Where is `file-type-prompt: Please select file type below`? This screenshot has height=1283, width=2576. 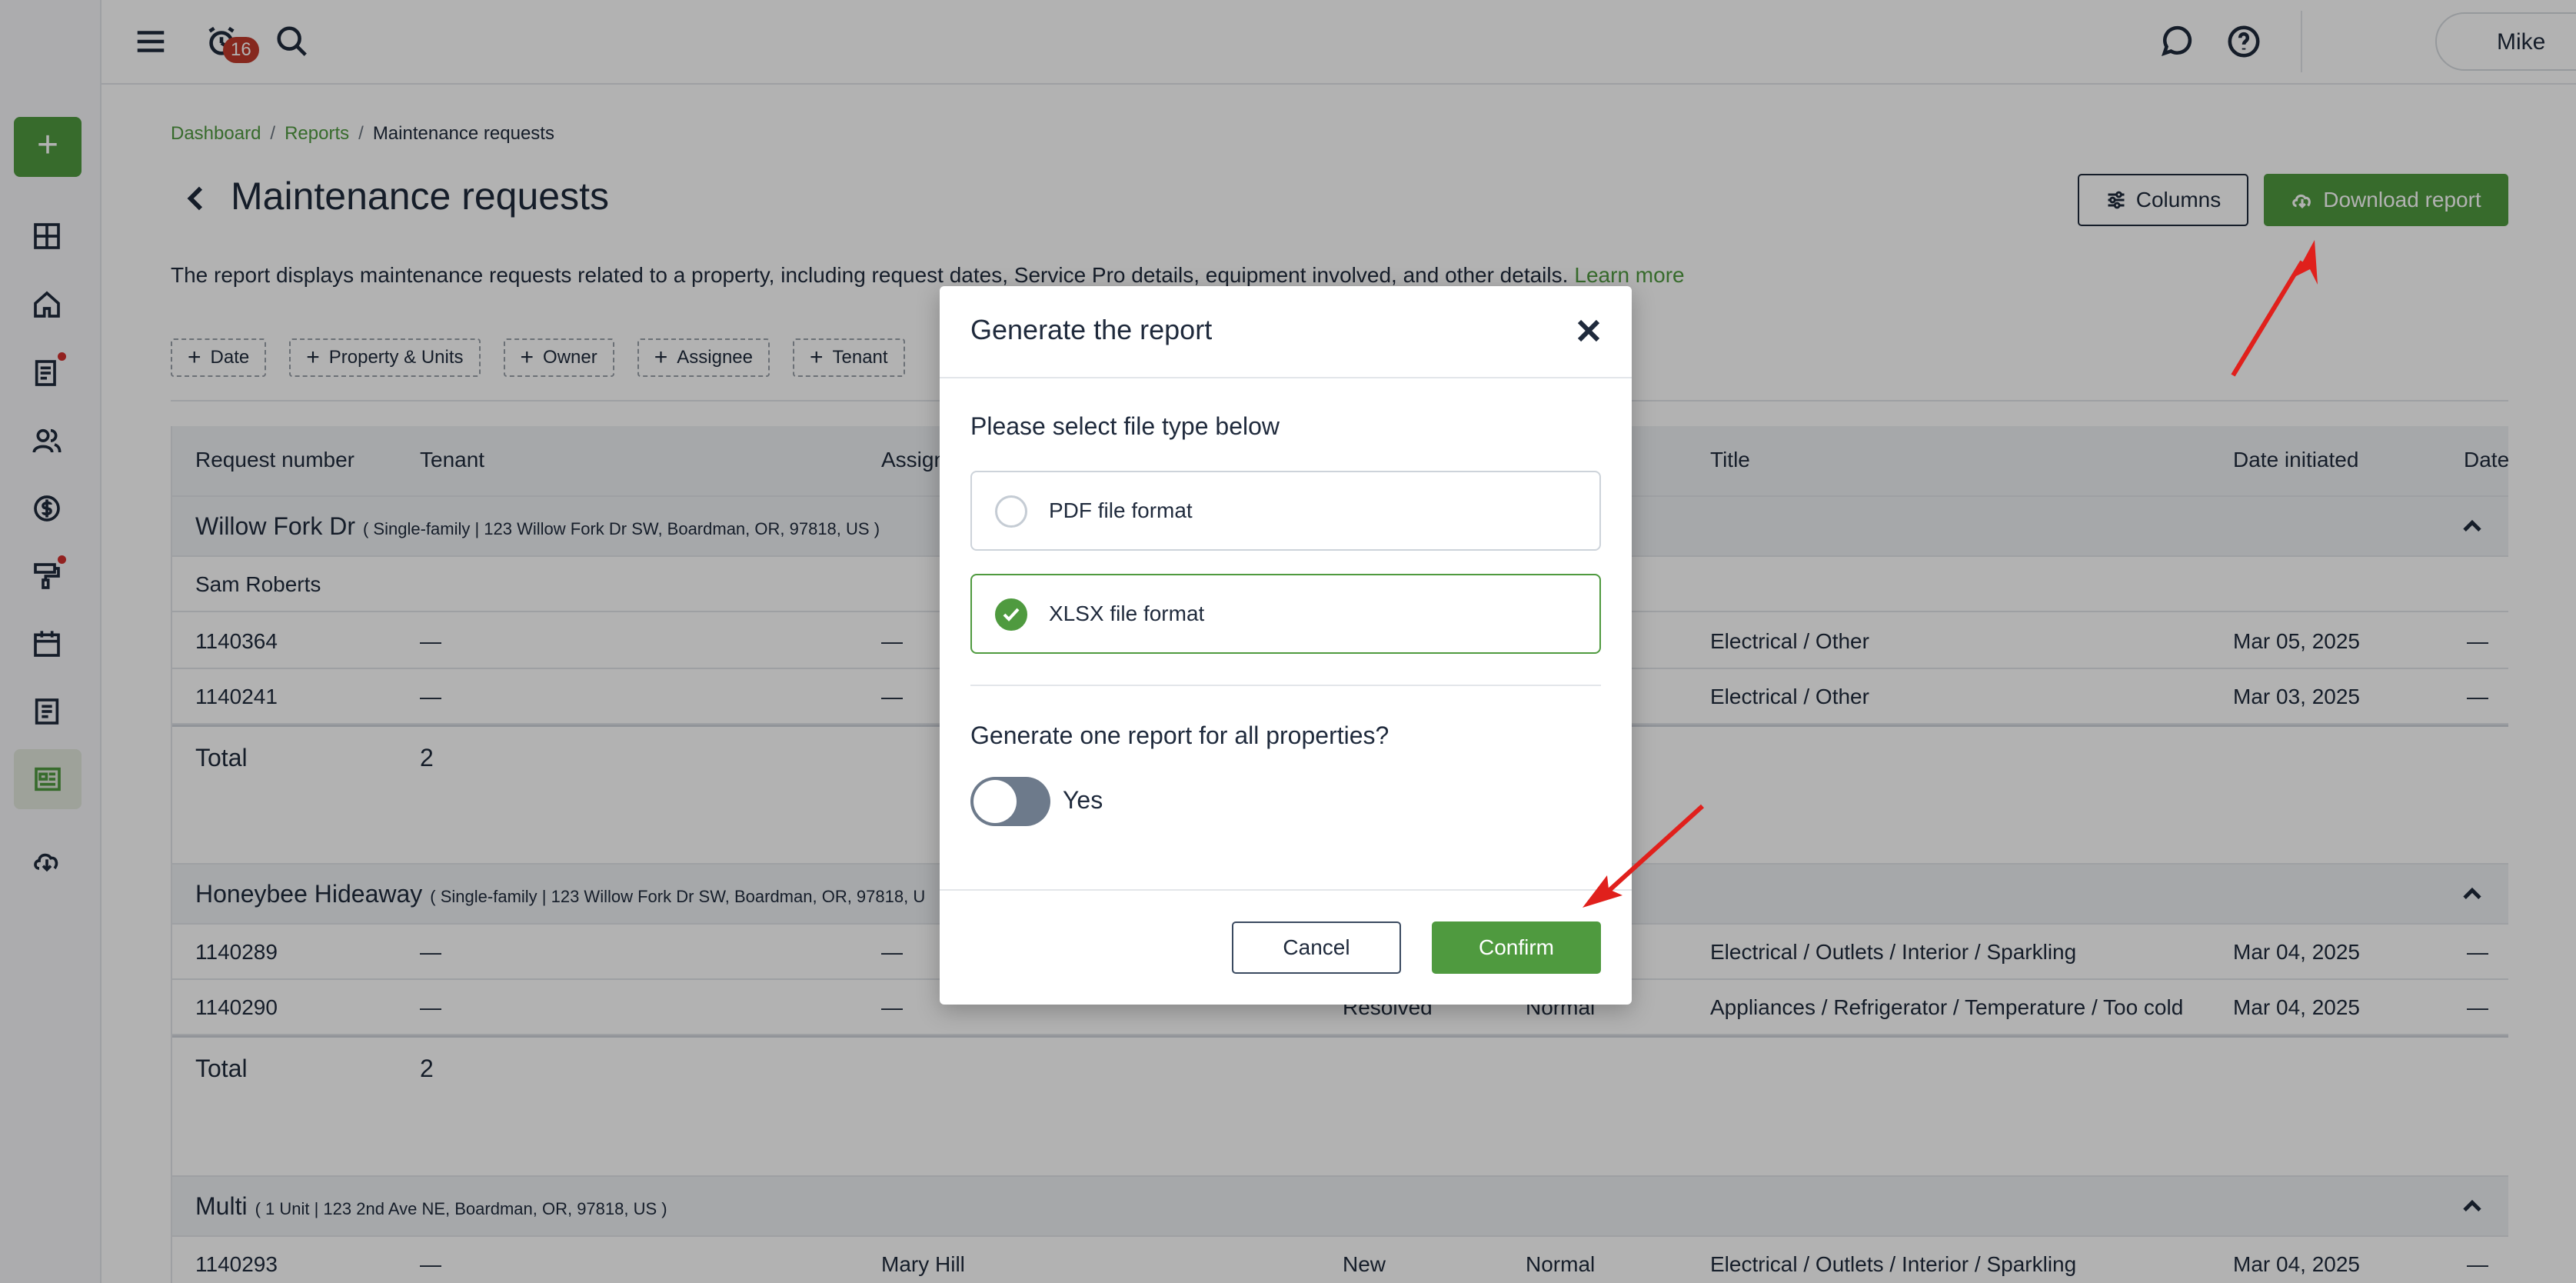 file-type-prompt: Please select file type below is located at coordinates (1125, 426).